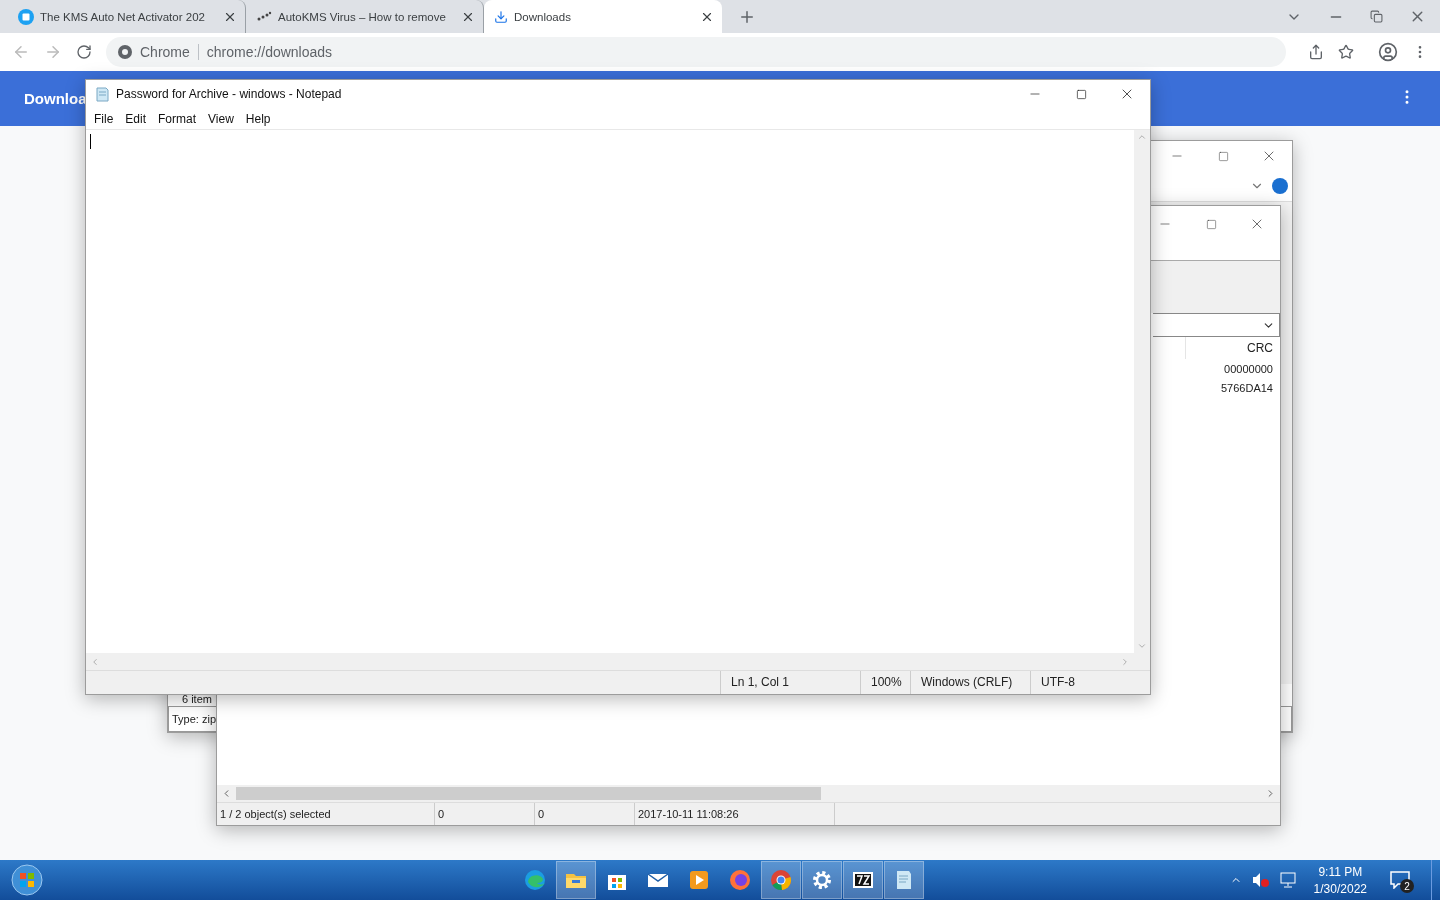 The image size is (1440, 900). What do you see at coordinates (221, 118) in the screenshot?
I see `menu-item: View` at bounding box center [221, 118].